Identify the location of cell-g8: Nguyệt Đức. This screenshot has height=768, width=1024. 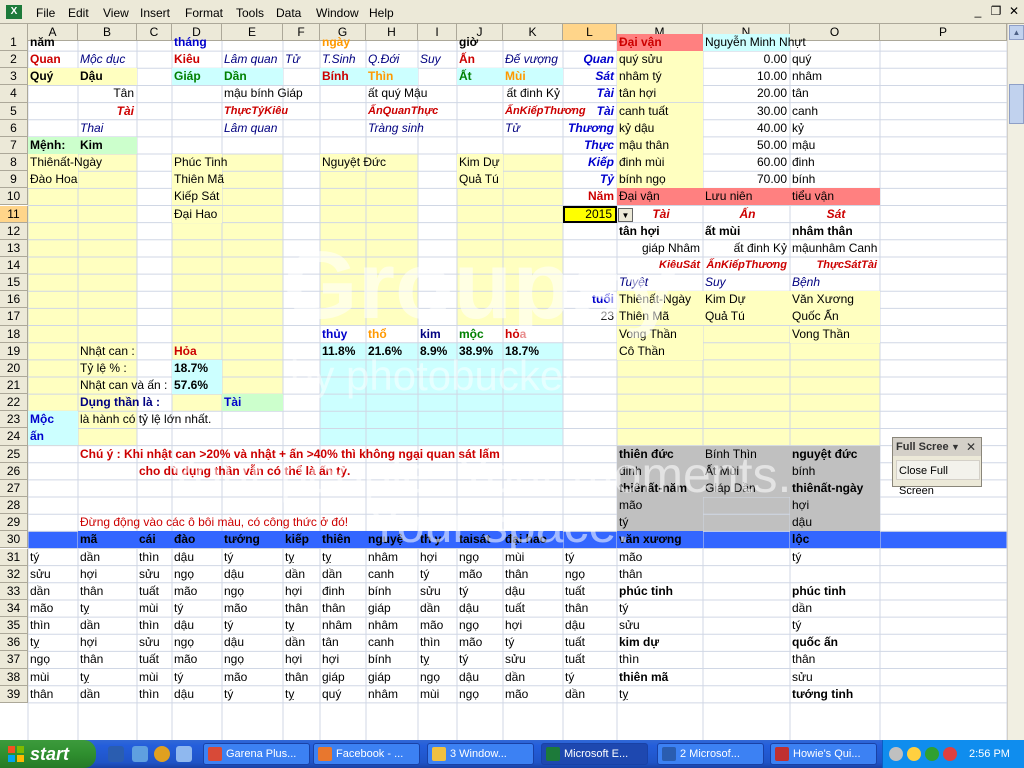
(353, 163).